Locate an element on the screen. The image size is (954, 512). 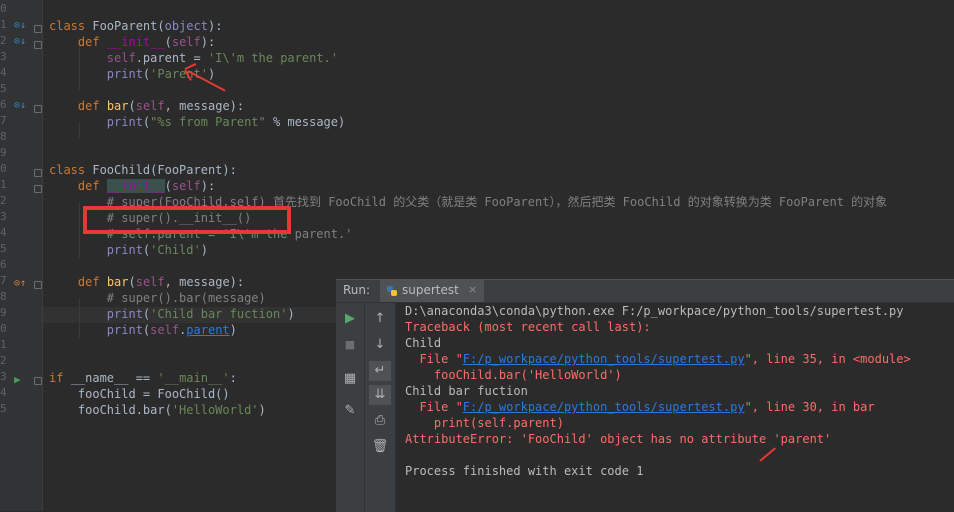
code-line: class FooChild(FooParent): is located at coordinates (143, 170).